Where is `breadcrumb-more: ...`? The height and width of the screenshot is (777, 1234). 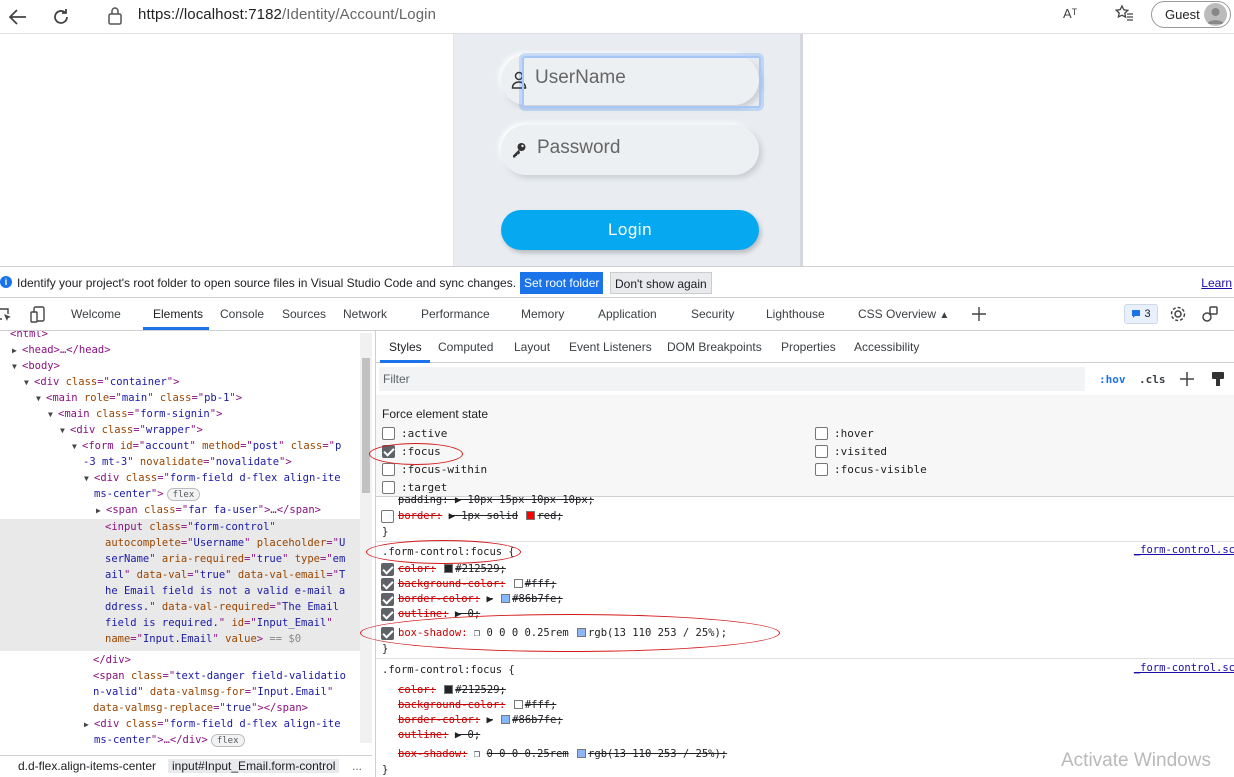 breadcrumb-more: ... is located at coordinates (357, 766).